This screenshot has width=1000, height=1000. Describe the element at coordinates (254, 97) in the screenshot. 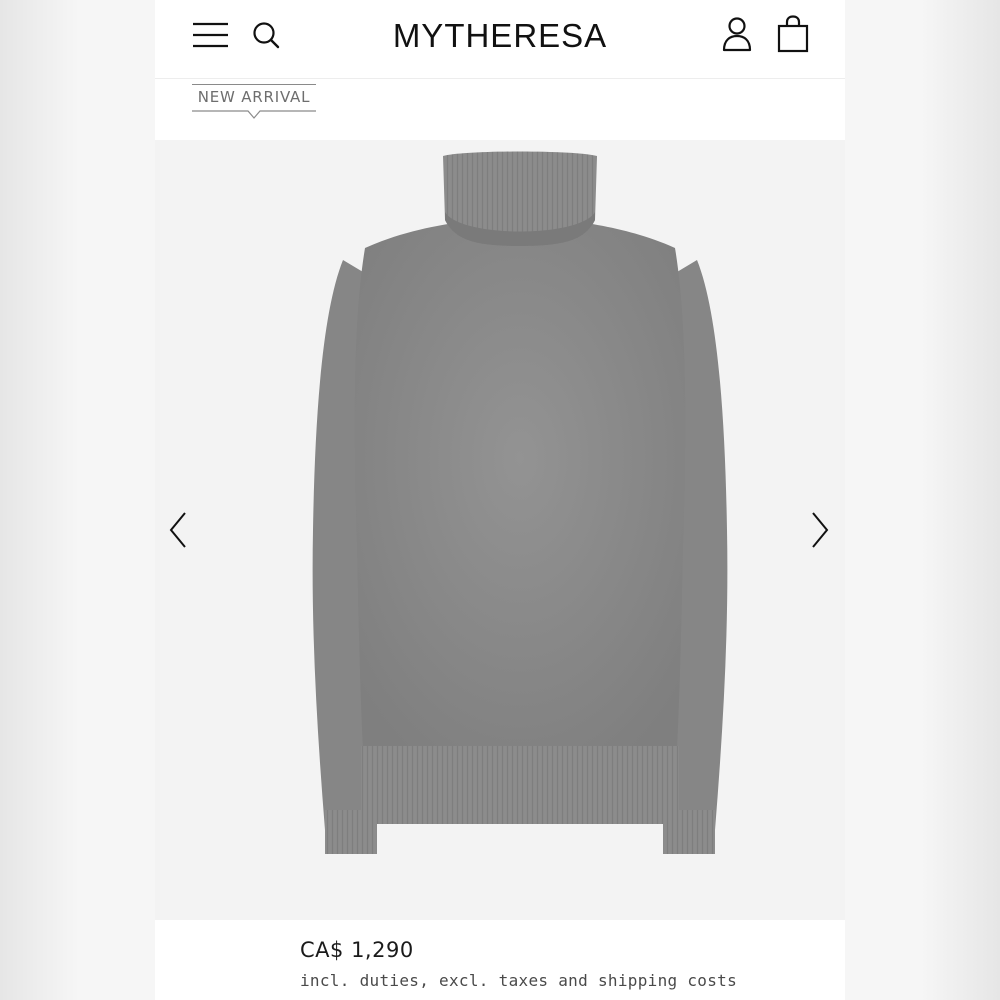

I see `badge-label: NEW ARRIVAL` at that location.